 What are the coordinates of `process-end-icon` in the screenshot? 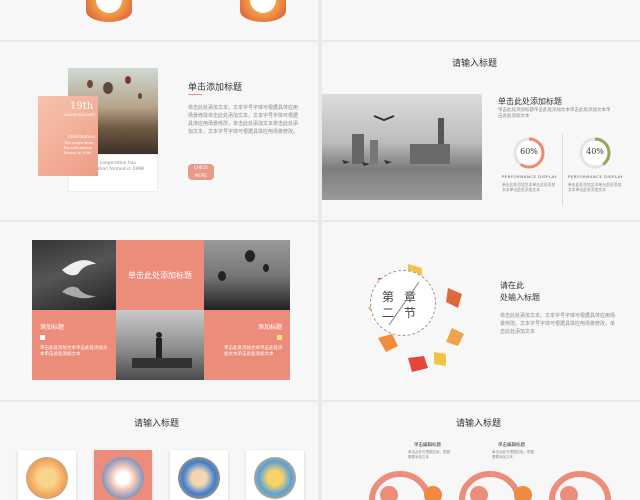 It's located at (569, 493).